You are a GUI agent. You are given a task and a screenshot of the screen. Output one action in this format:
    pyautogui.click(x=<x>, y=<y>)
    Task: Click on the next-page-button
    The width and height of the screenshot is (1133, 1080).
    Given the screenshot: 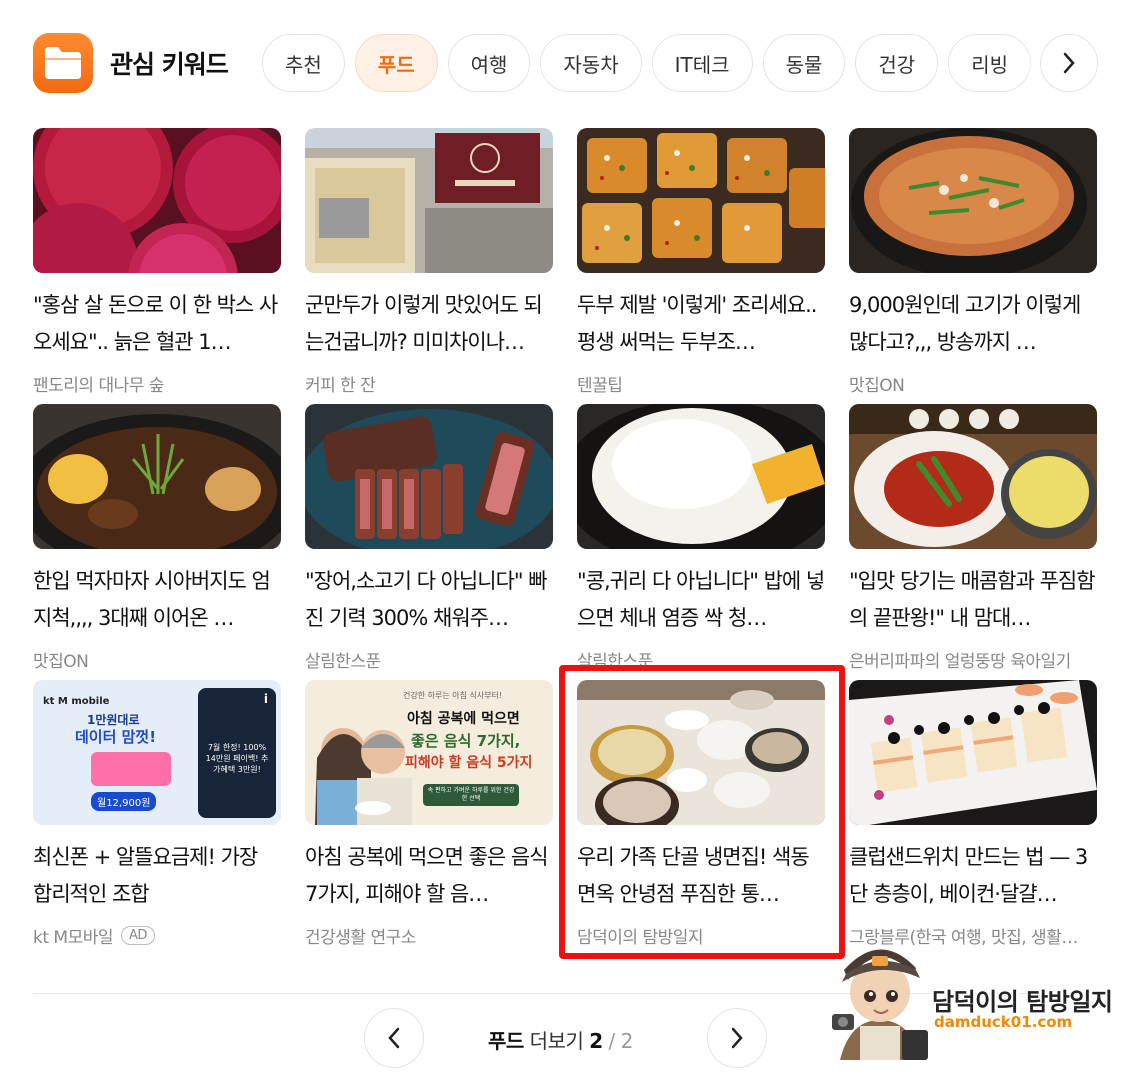 What is the action you would take?
    pyautogui.click(x=737, y=1038)
    